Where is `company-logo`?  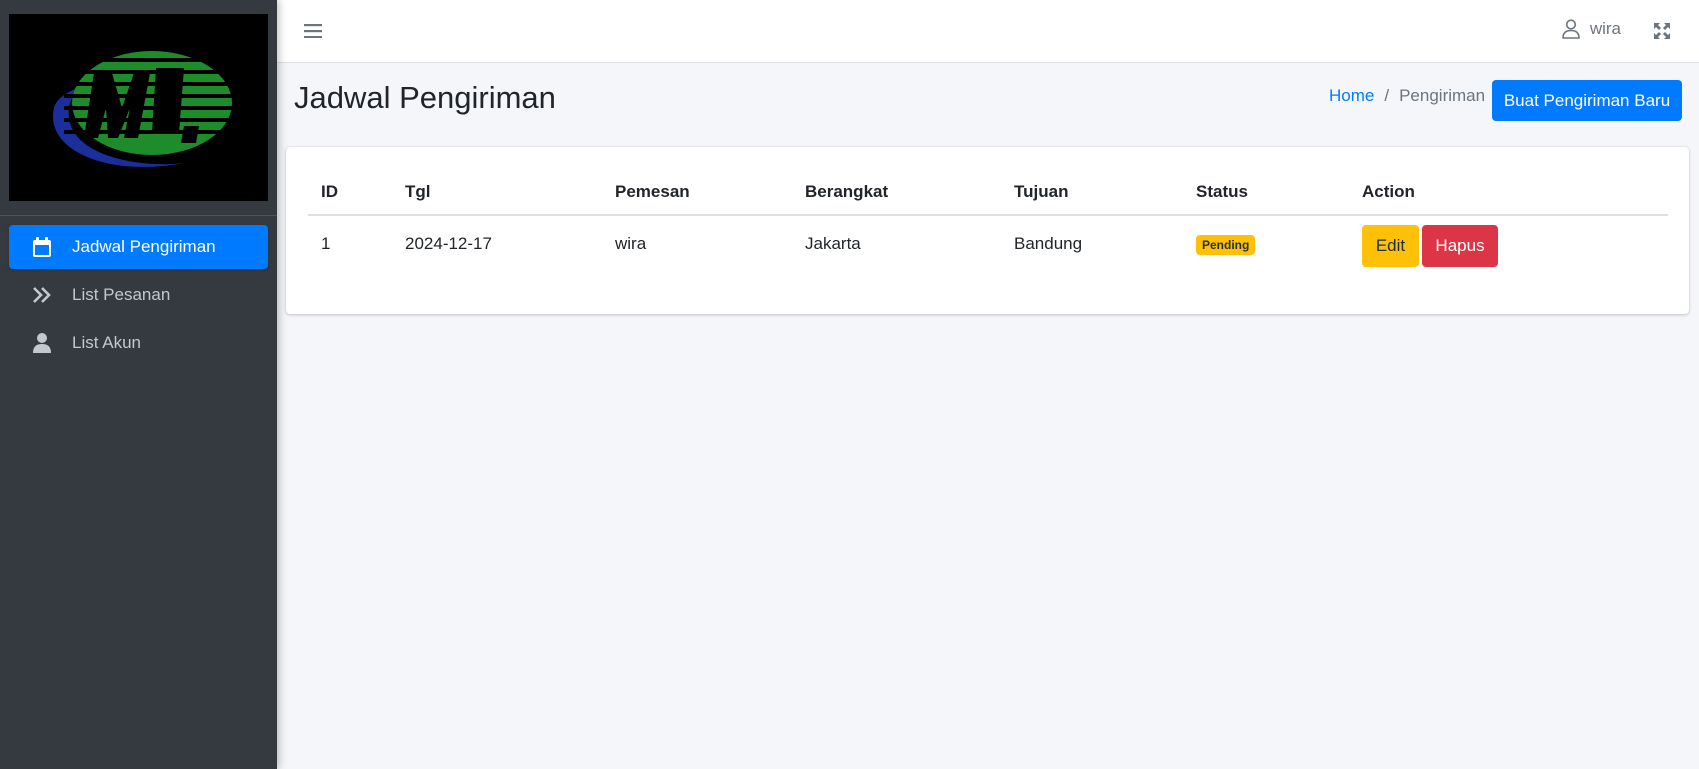
company-logo is located at coordinates (138, 107).